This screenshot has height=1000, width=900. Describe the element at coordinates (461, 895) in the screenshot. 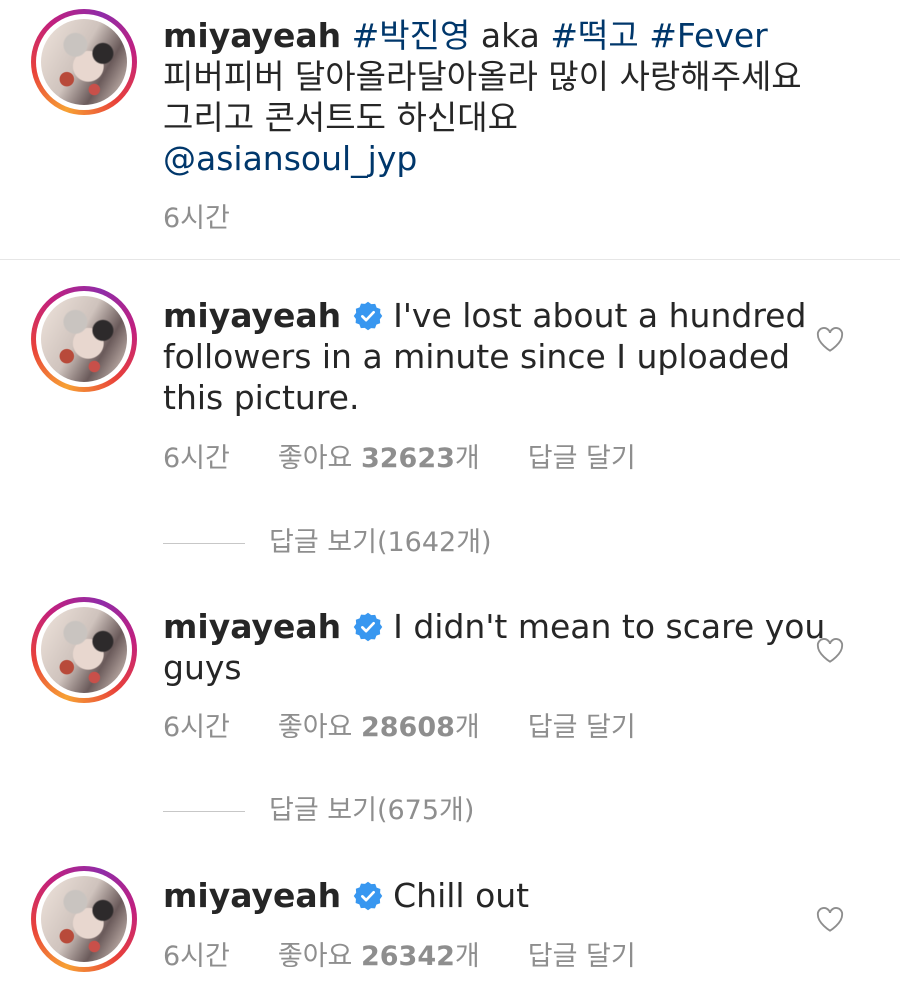

I see `comment-text: Chill out` at that location.